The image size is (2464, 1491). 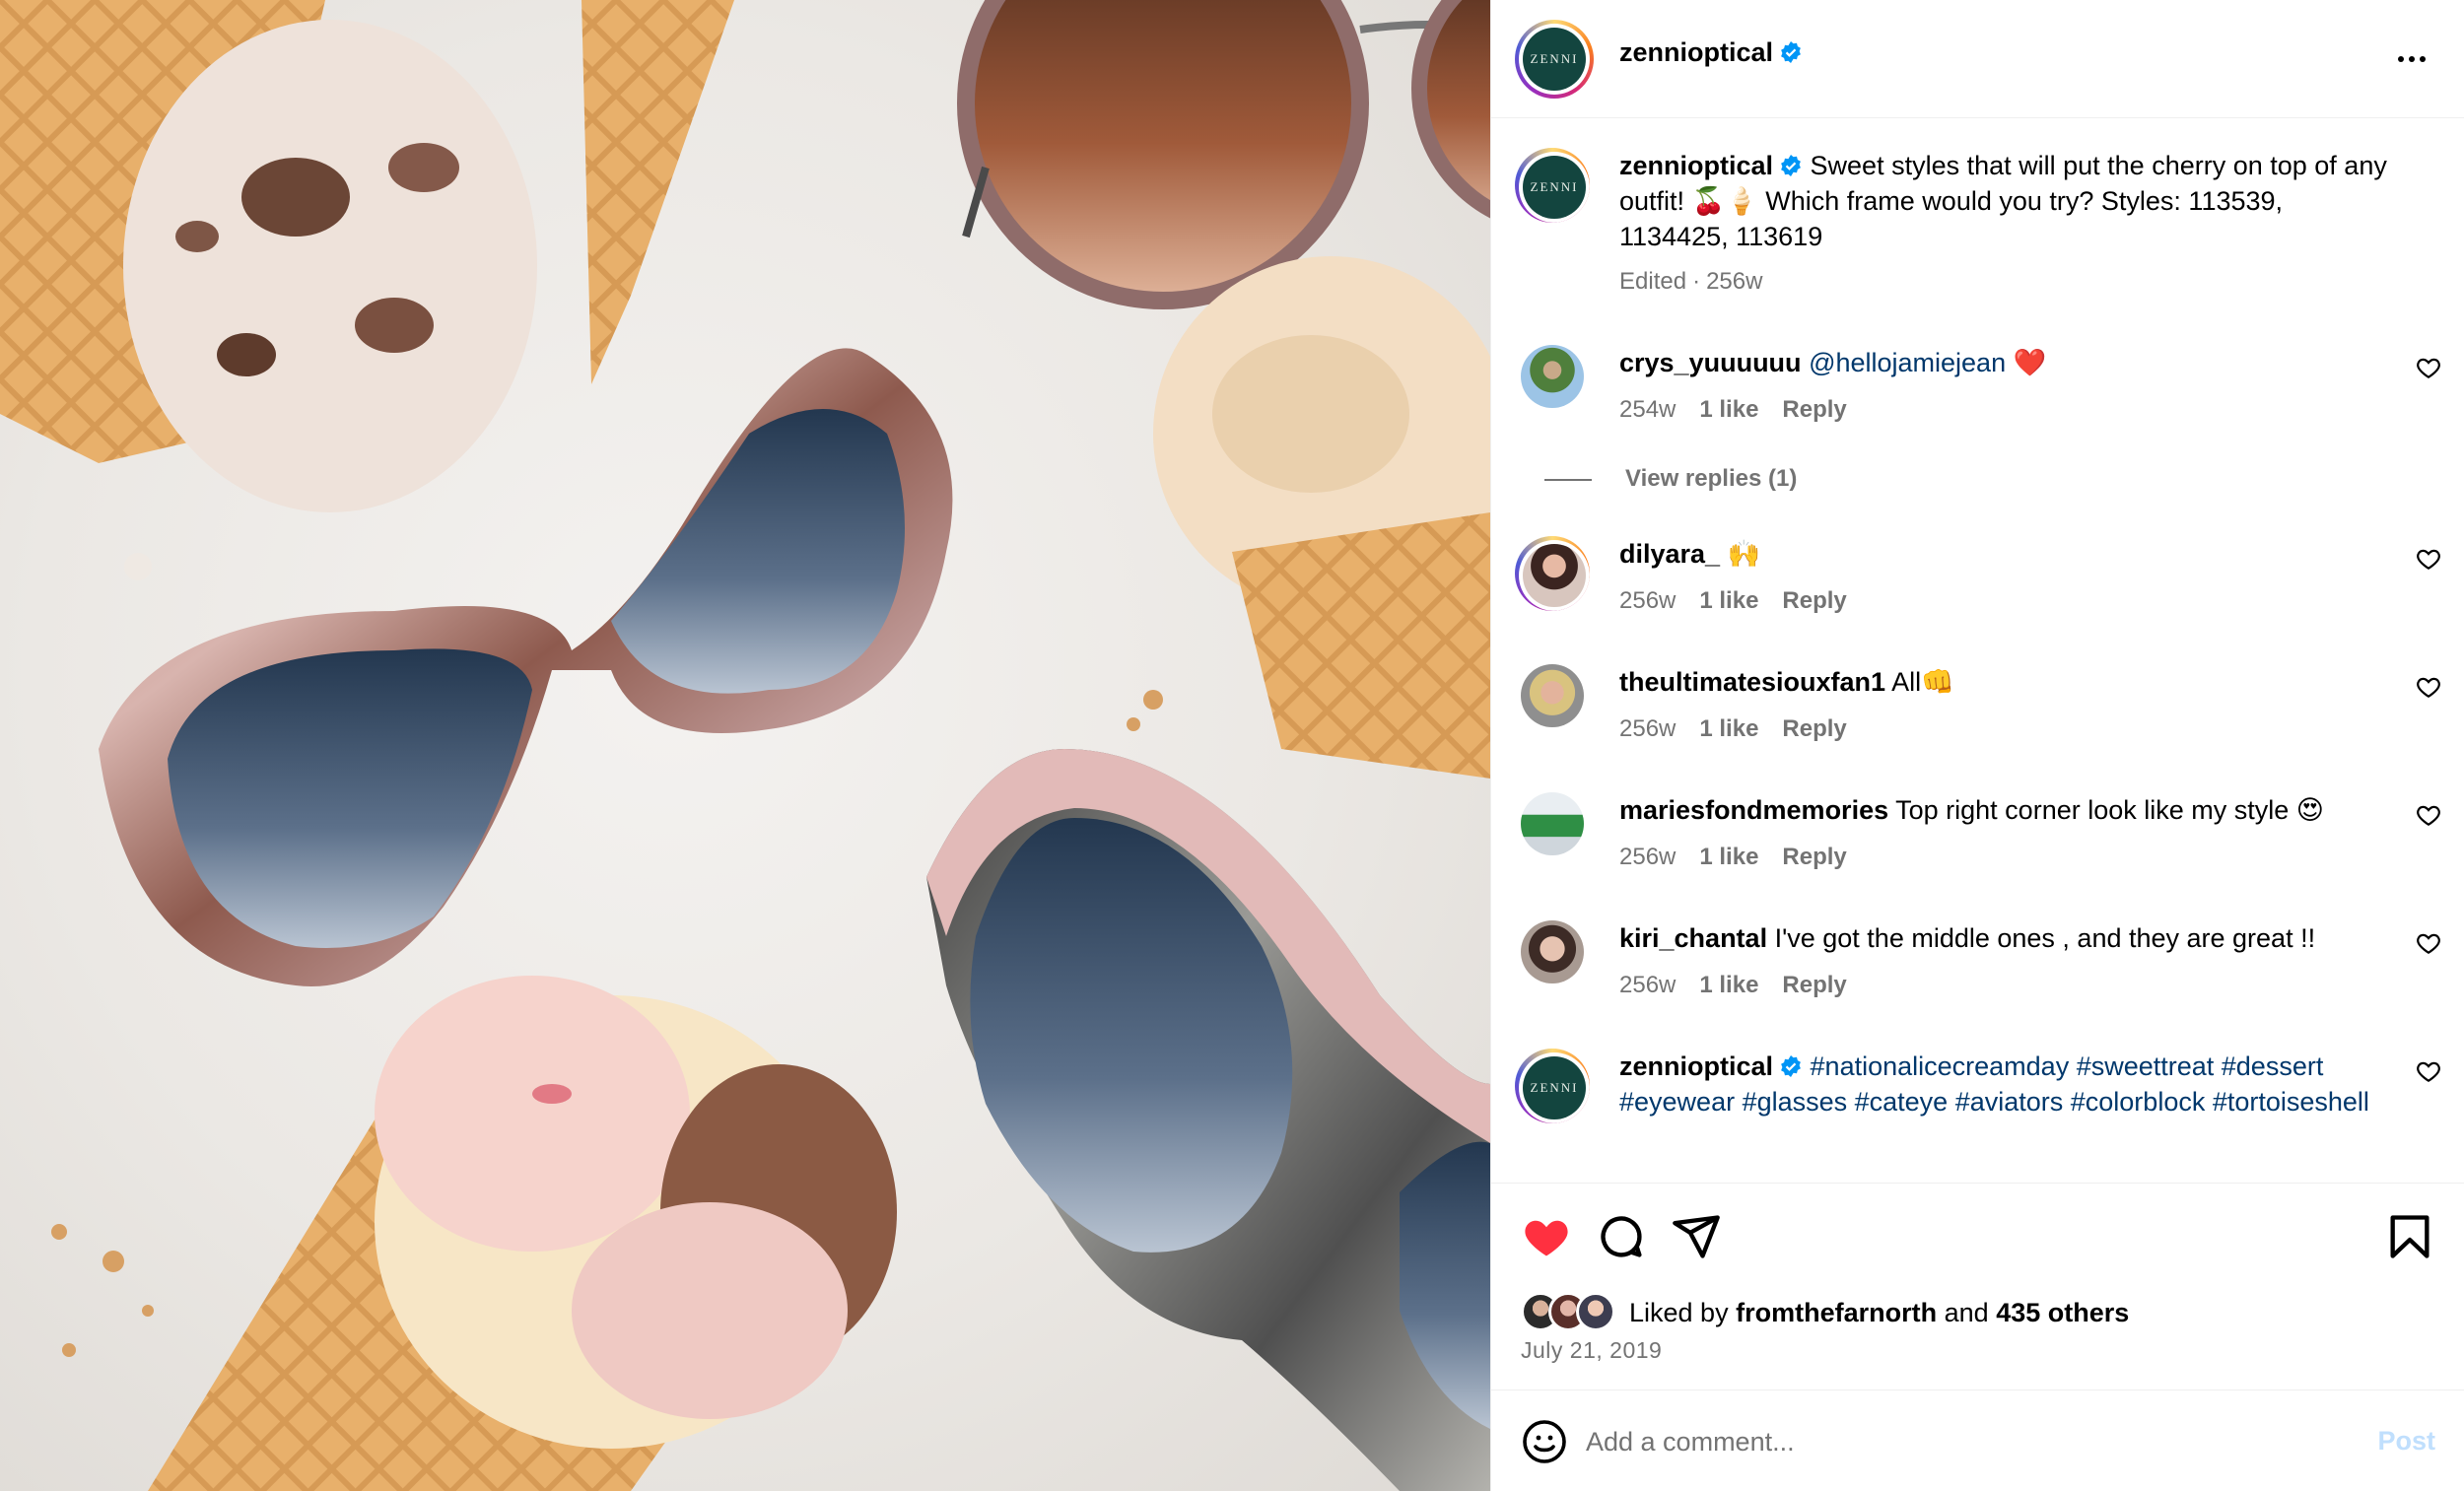 I want to click on header-username-wrap: zennioptical, so click(x=1711, y=52).